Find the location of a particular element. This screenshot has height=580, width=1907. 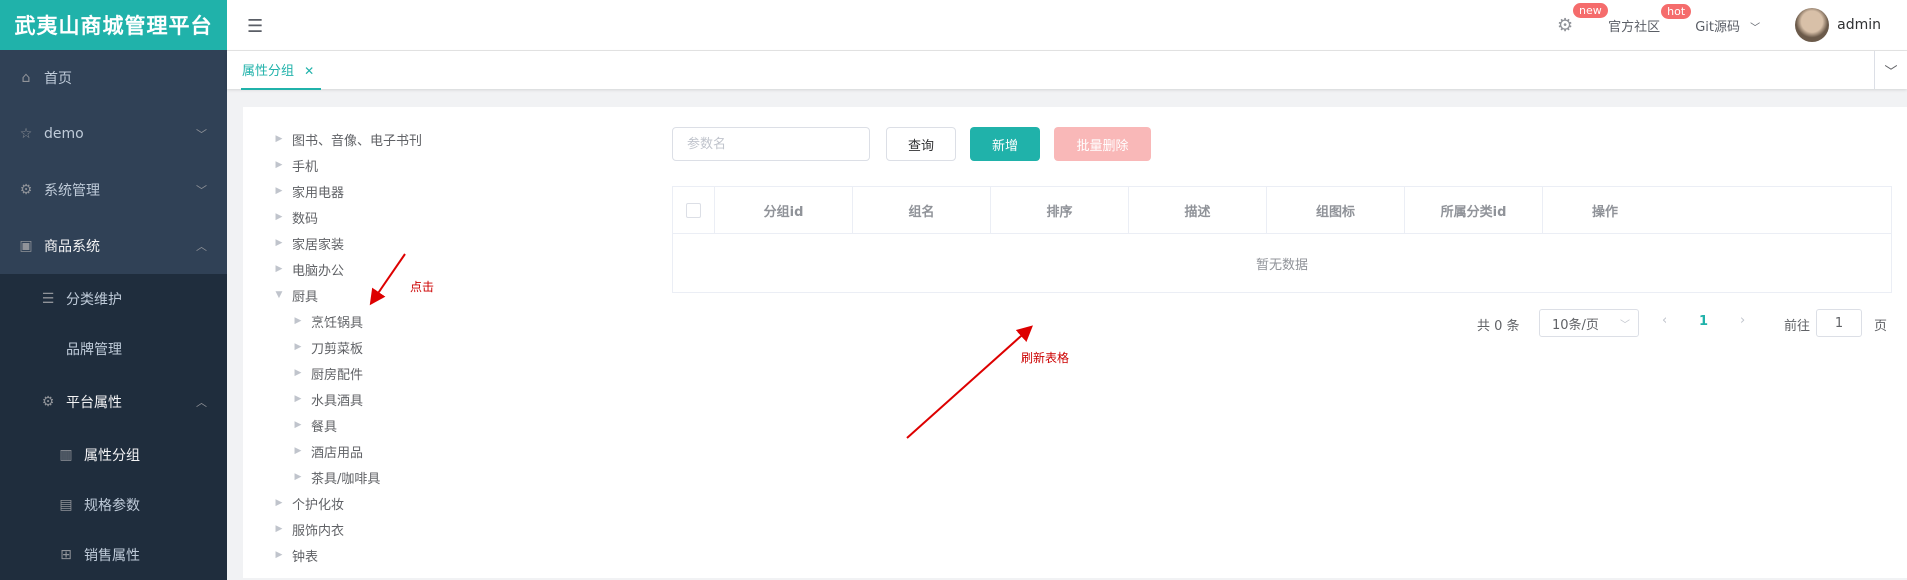

sidebar-item-product-system: ▣ 商品系统 ︿ is located at coordinates (113, 246).